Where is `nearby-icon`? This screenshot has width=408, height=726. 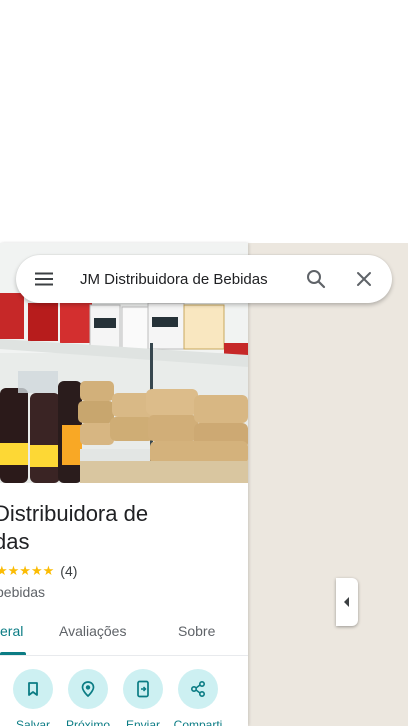 nearby-icon is located at coordinates (88, 689).